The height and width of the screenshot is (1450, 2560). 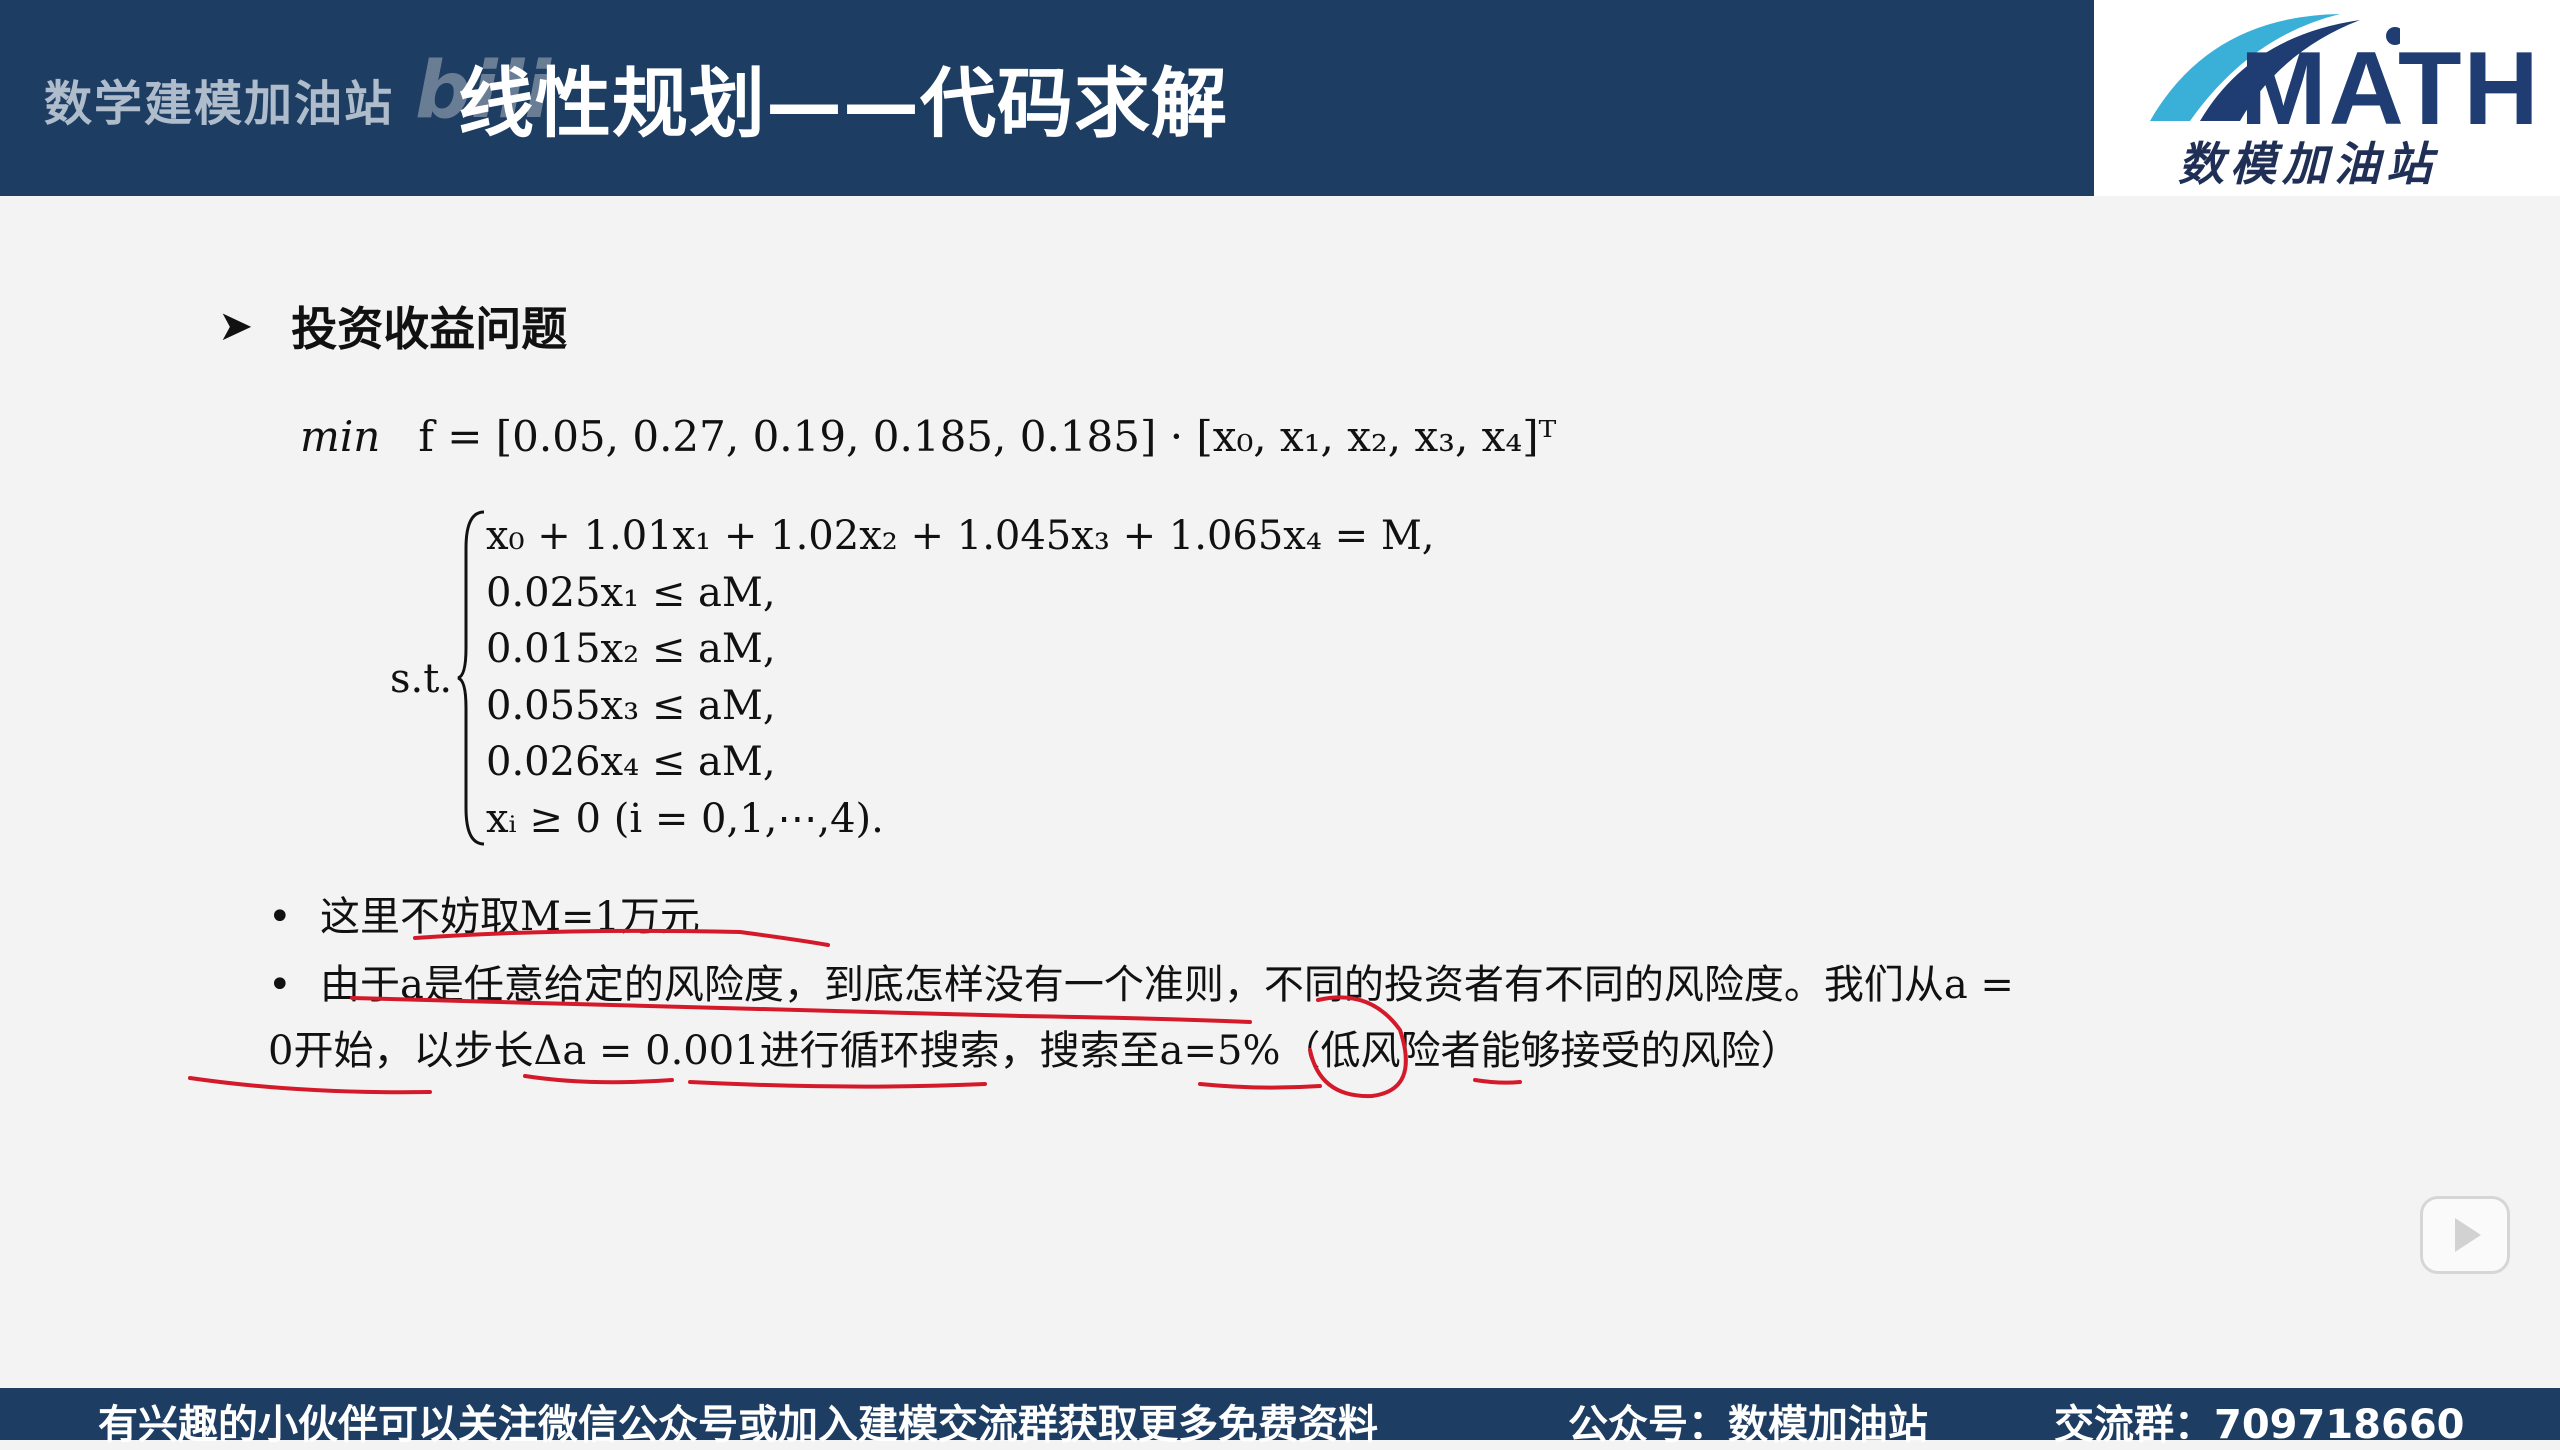 I want to click on footer-account-text: 公众号：数模加油站, so click(x=1748, y=1425).